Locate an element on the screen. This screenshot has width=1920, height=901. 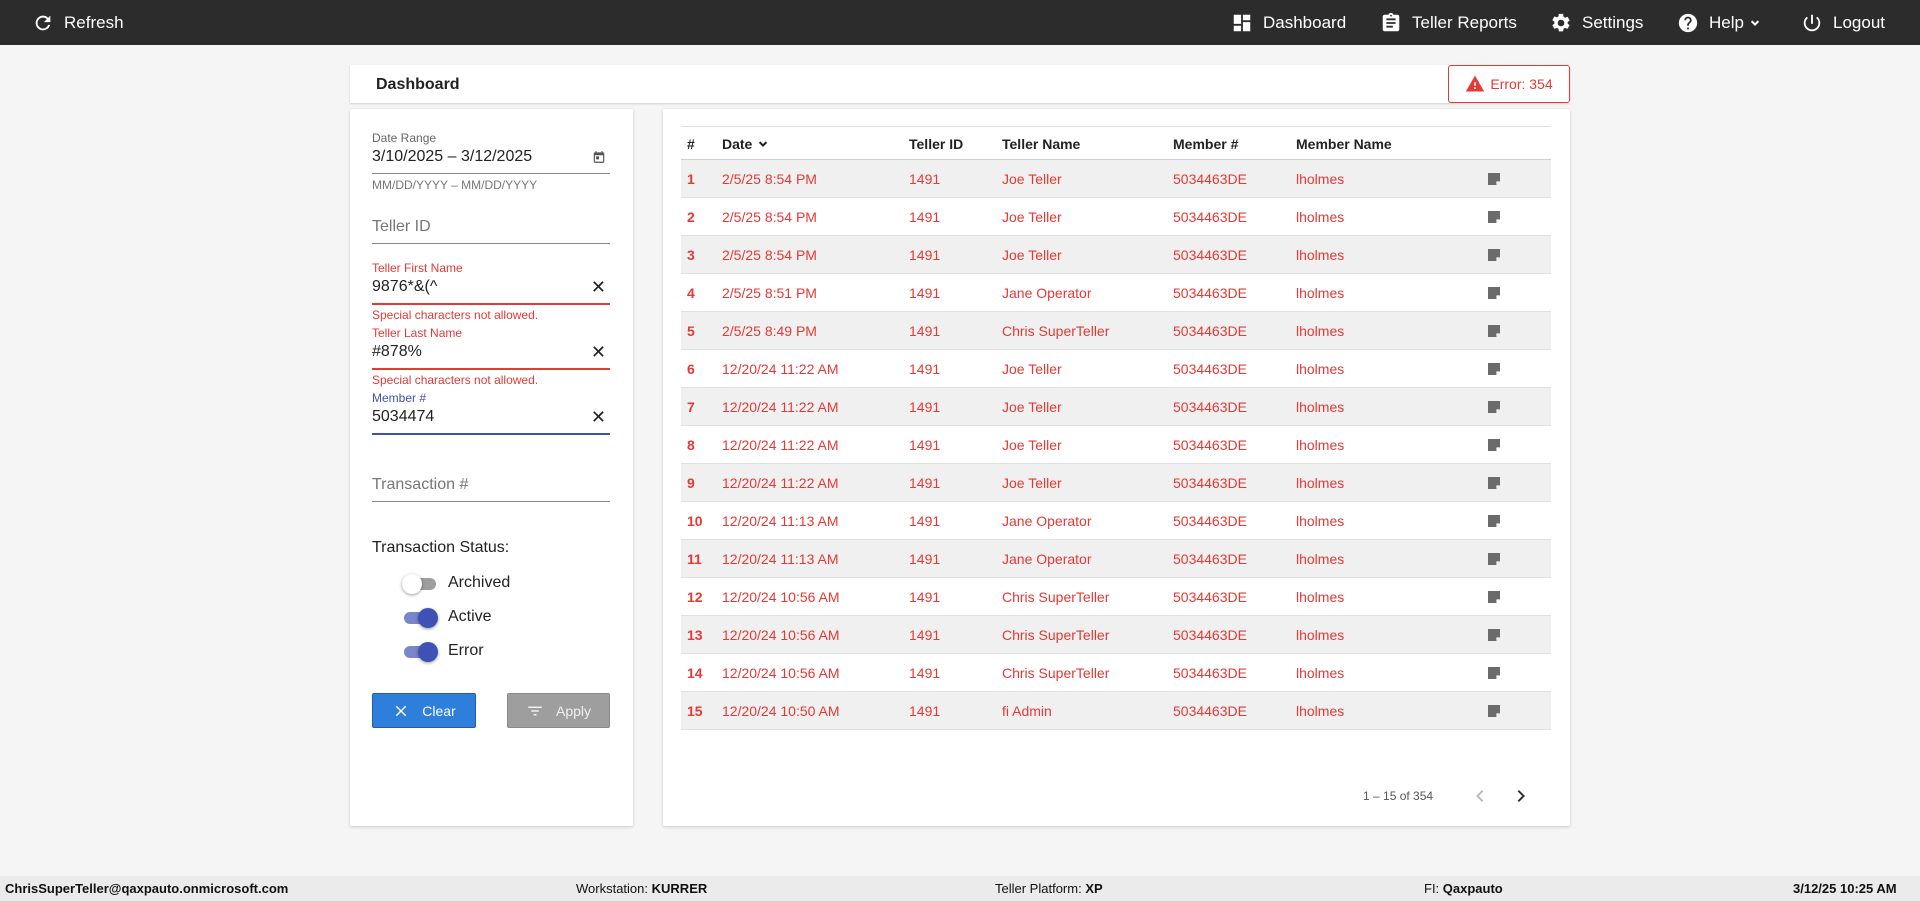
column-header-date: Date is located at coordinates (746, 144).